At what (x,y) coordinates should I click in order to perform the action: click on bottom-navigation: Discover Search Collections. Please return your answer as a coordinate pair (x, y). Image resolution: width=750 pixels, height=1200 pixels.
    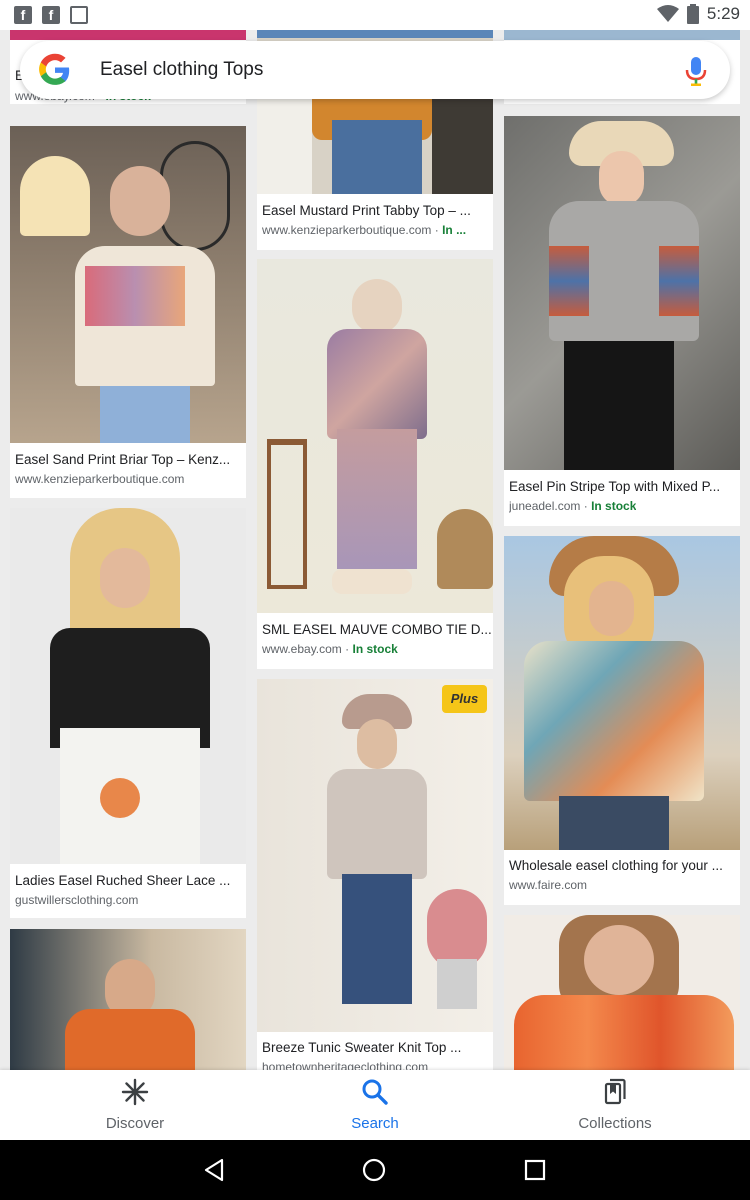
    Looking at the image, I should click on (375, 1105).